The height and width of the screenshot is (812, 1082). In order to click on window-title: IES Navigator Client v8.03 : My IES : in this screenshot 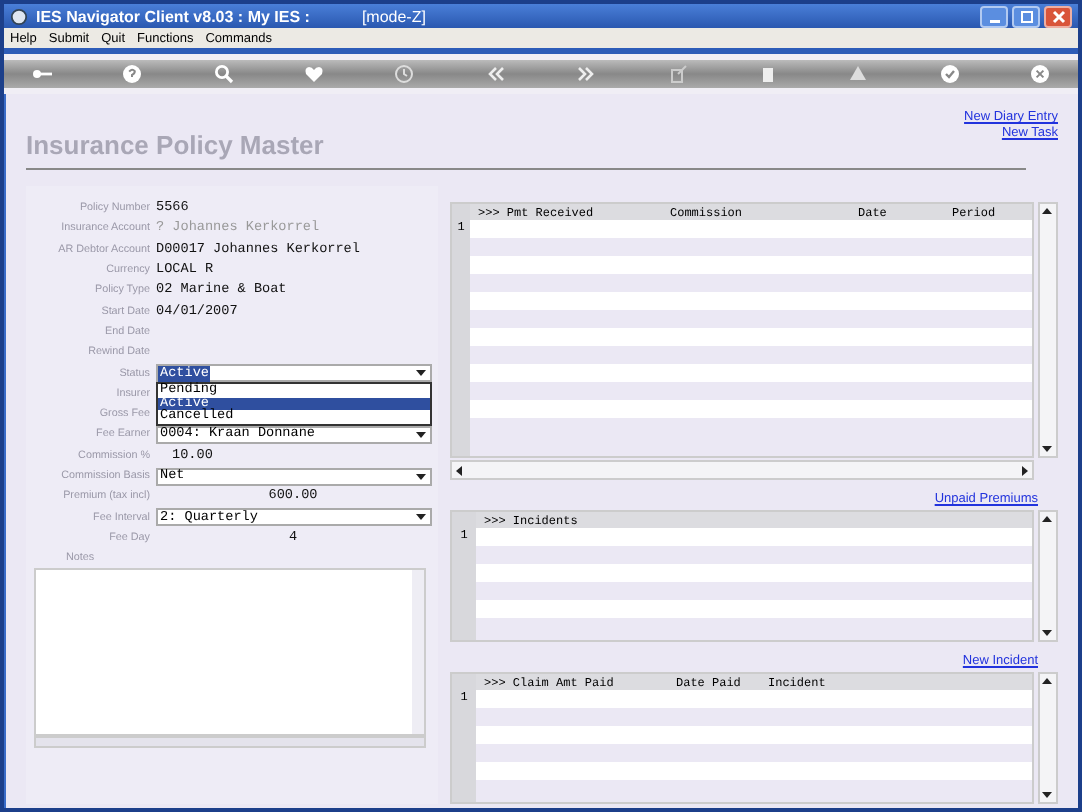, I will do `click(173, 16)`.